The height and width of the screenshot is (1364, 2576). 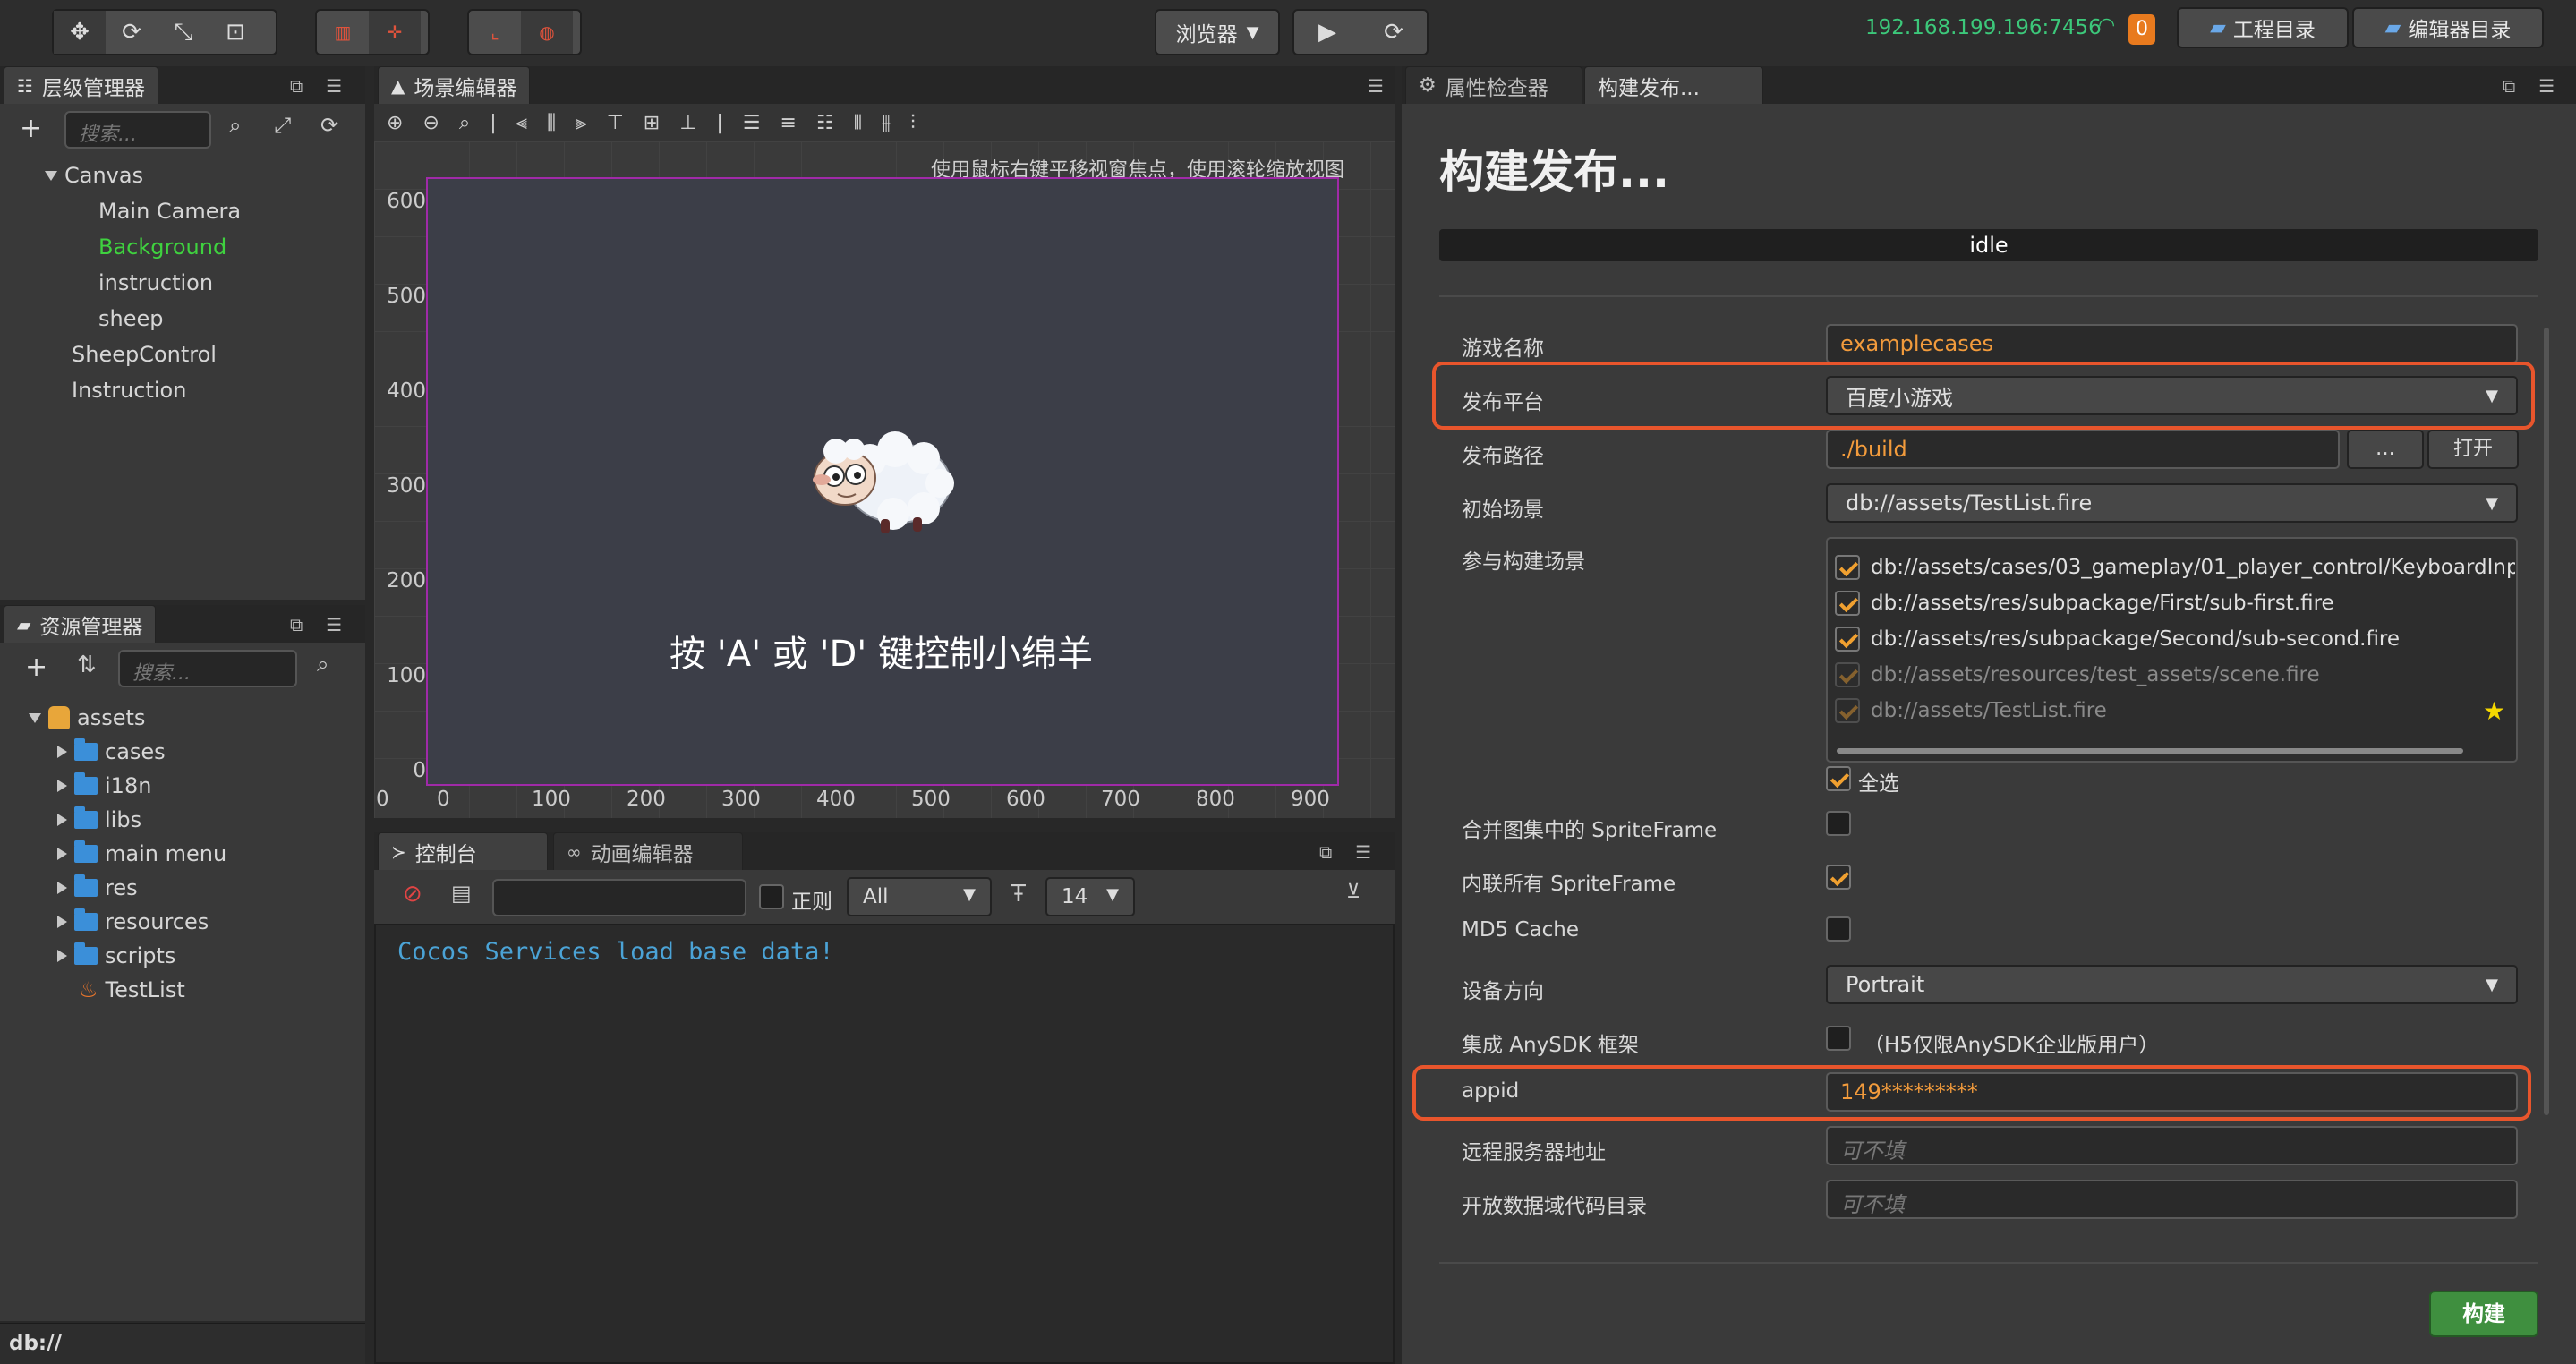 What do you see at coordinates (521, 123) in the screenshot?
I see `align-left-icon: ⫷` at bounding box center [521, 123].